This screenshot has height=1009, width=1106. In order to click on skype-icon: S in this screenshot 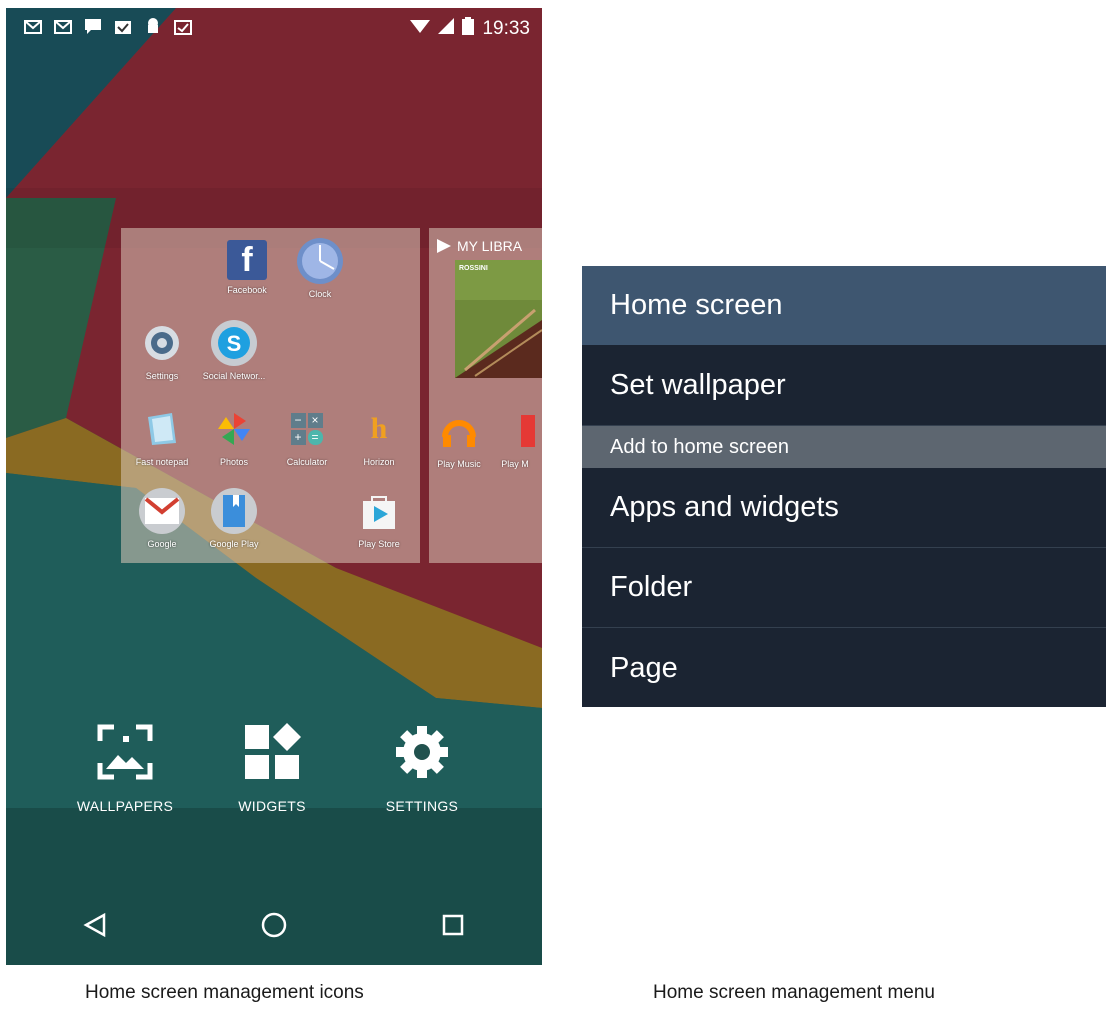, I will do `click(234, 343)`.